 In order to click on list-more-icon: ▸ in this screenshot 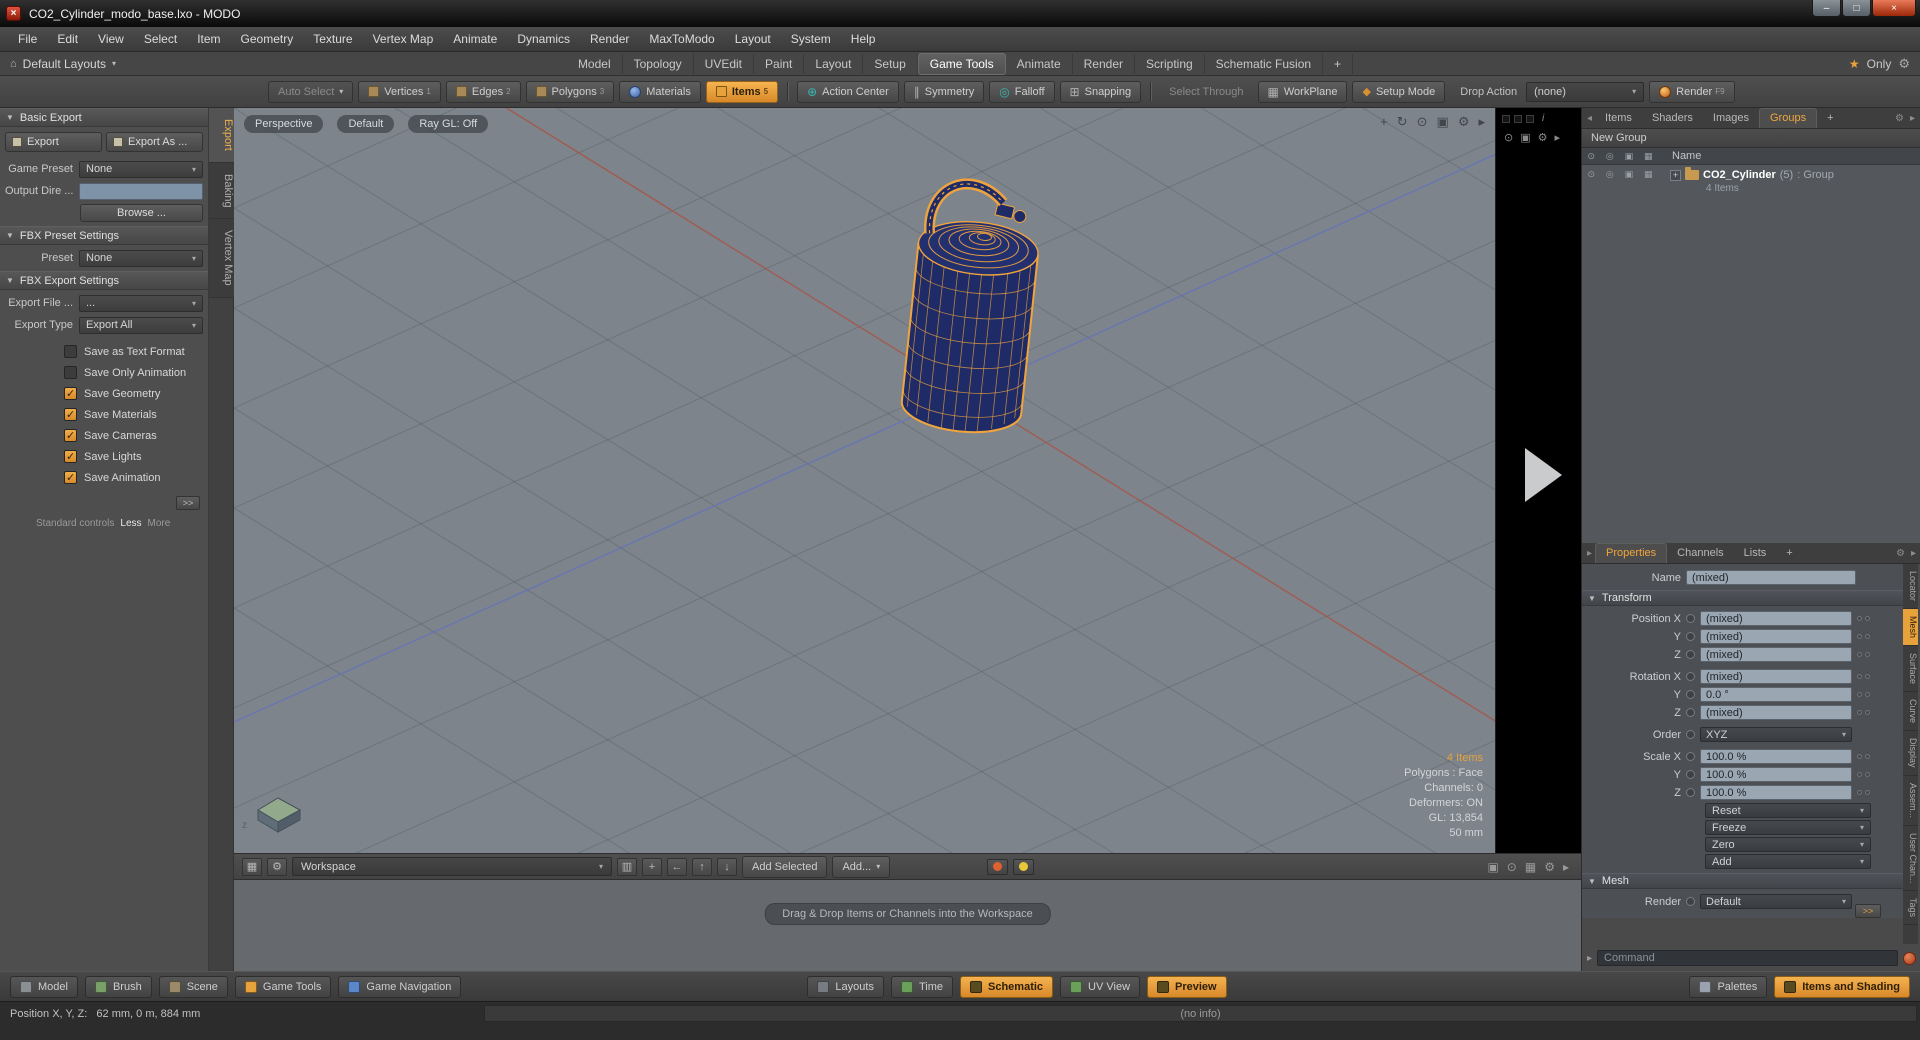, I will do `click(1912, 118)`.